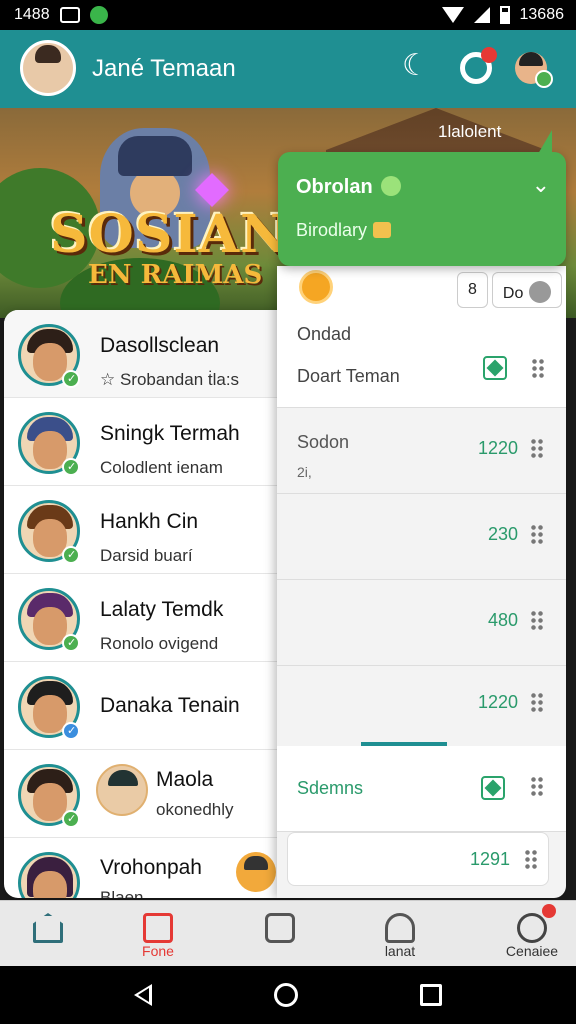 The width and height of the screenshot is (576, 1024). I want to click on settings-toggle-icon, so click(493, 788).